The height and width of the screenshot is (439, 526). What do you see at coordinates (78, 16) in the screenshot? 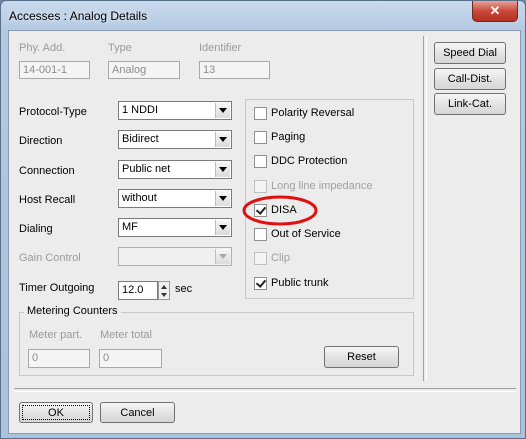
I see `window-title: Accesses : Analog Details` at bounding box center [78, 16].